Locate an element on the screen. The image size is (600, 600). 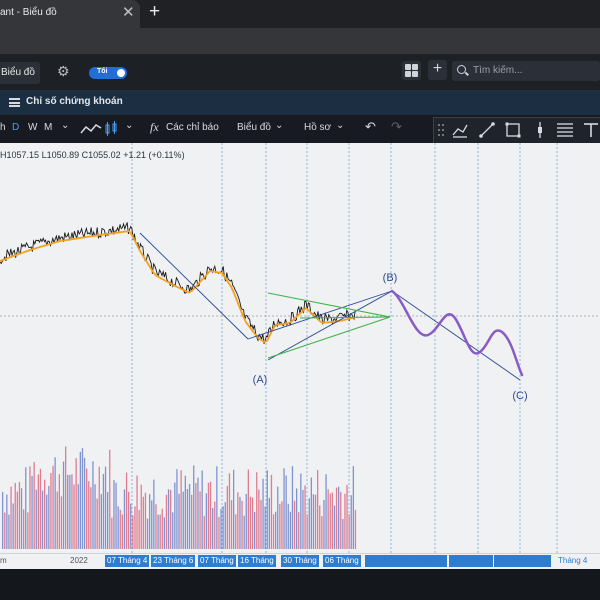
layout-grid-icon is located at coordinates (411, 70).